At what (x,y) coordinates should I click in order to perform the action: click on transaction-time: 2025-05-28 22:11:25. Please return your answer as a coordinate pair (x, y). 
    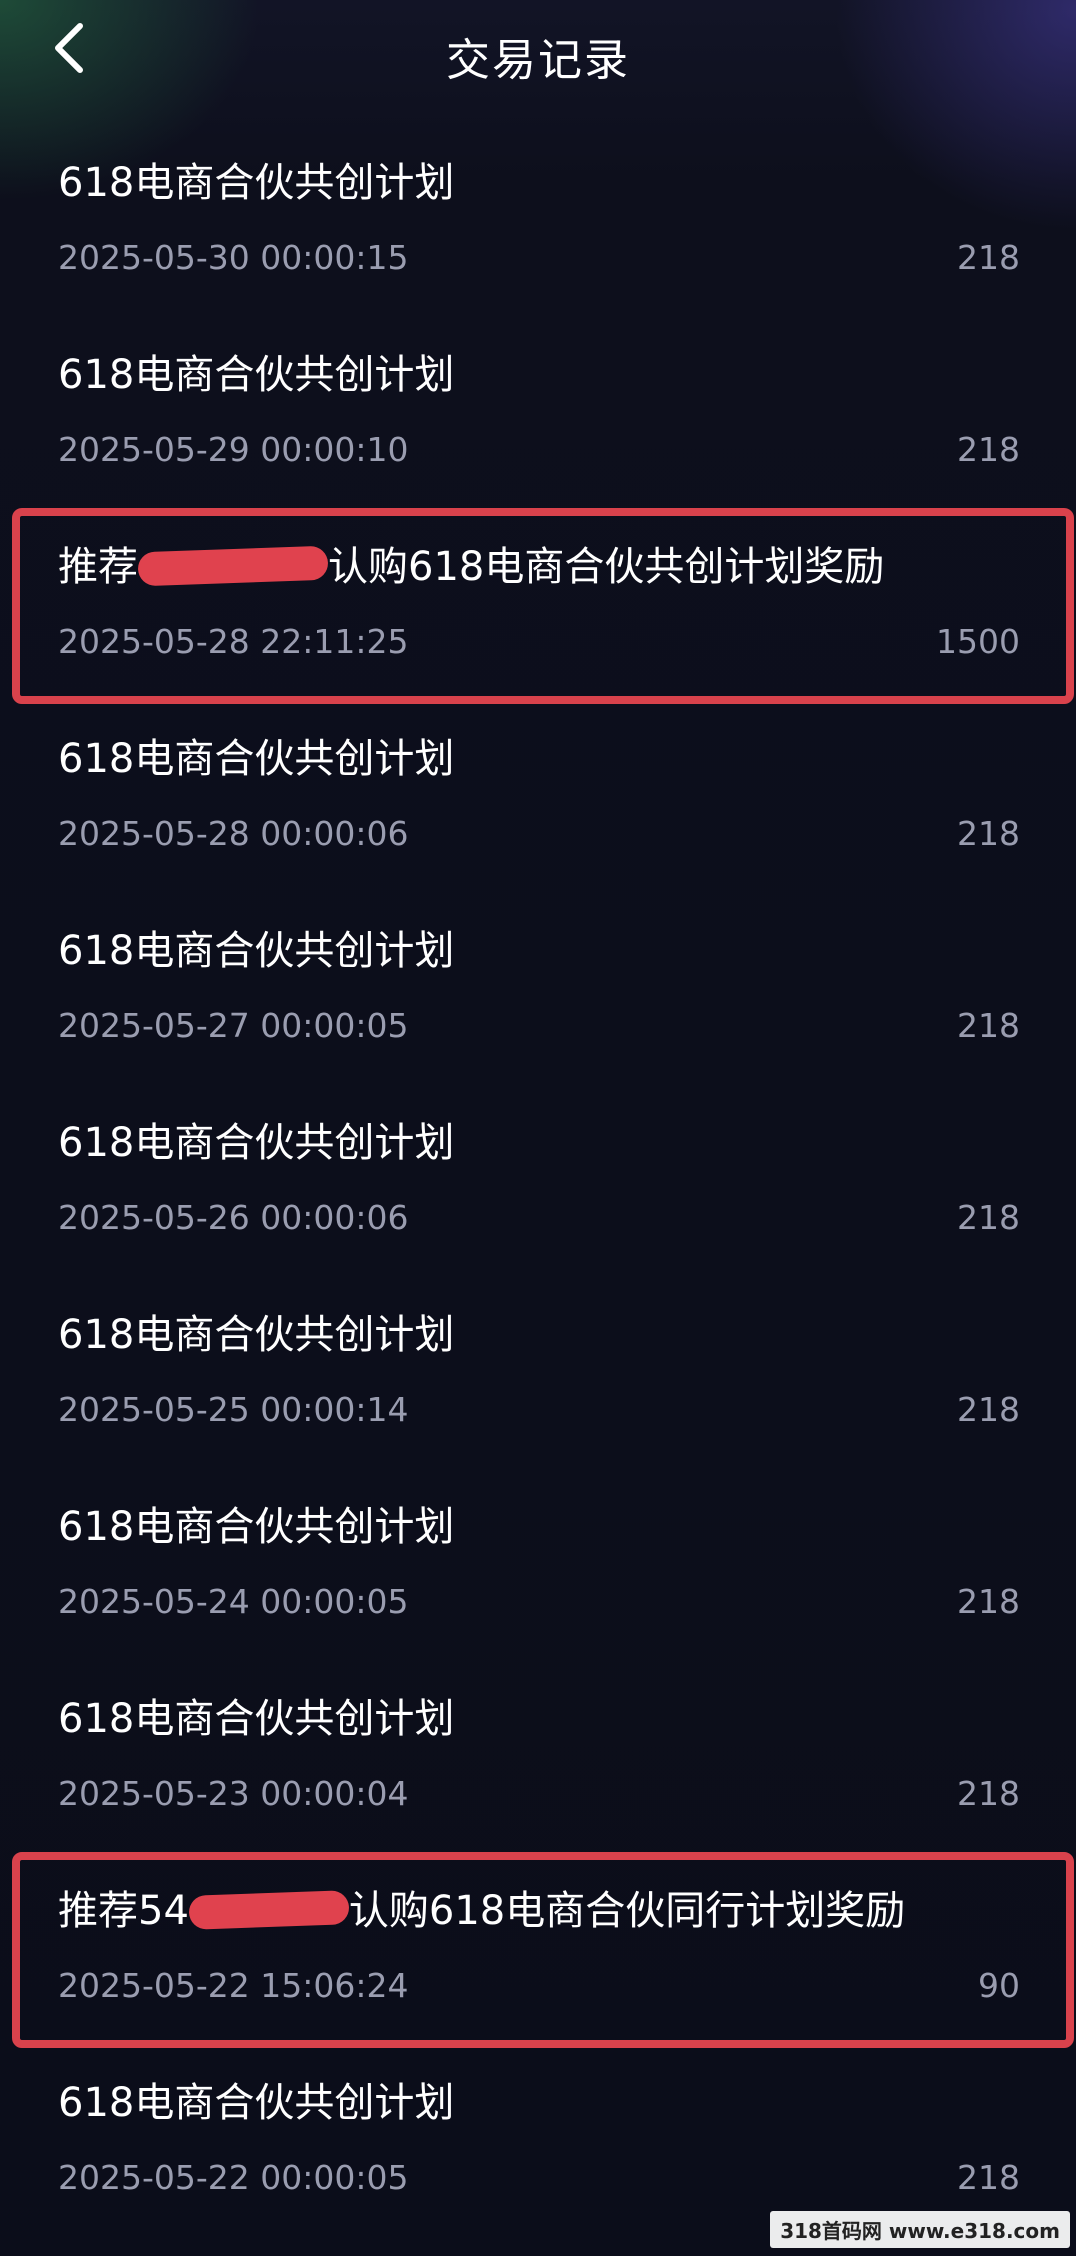
    Looking at the image, I should click on (233, 641).